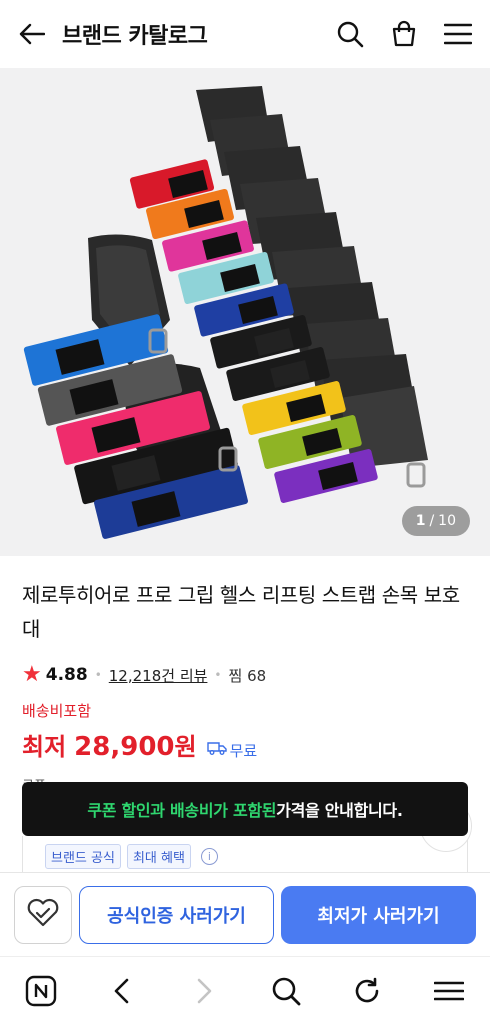 The image size is (490, 1024). What do you see at coordinates (247, 675) in the screenshot?
I see `wishlist-count: 찜 68` at bounding box center [247, 675].